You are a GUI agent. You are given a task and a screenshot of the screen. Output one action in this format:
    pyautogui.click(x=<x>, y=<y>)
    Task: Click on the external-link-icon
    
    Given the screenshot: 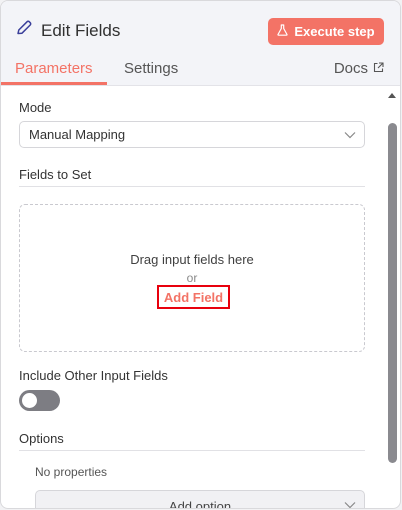 What is the action you would take?
    pyautogui.click(x=378, y=68)
    